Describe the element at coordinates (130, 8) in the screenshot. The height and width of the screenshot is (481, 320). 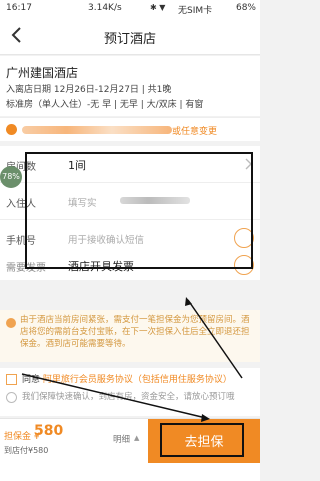
I see `status-bar: 16:17 3.14K/s ✱ ▼ 无SIM卡 68%` at that location.